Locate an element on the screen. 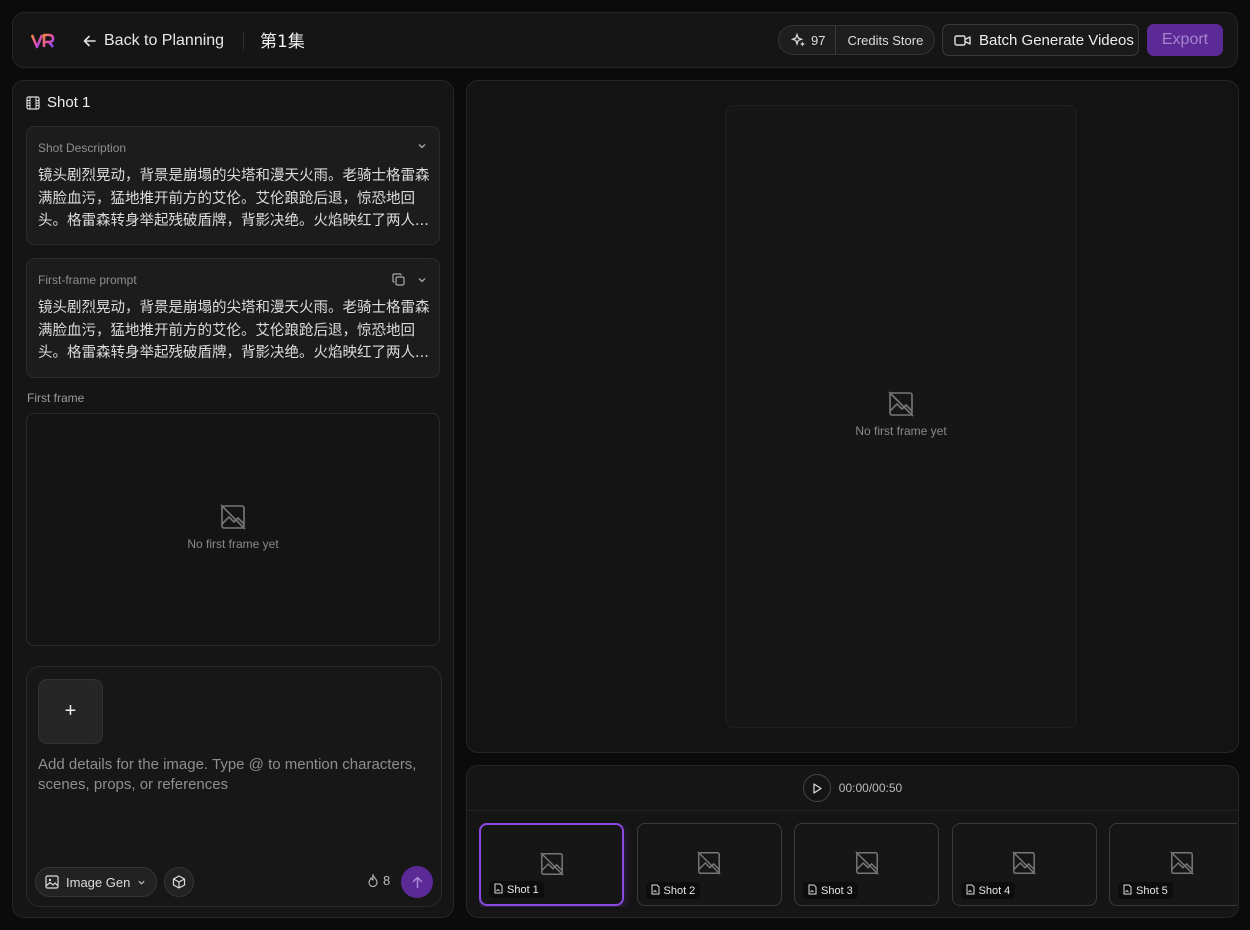 The height and width of the screenshot is (930, 1250). shot-label: Shot 4 is located at coordinates (994, 890).